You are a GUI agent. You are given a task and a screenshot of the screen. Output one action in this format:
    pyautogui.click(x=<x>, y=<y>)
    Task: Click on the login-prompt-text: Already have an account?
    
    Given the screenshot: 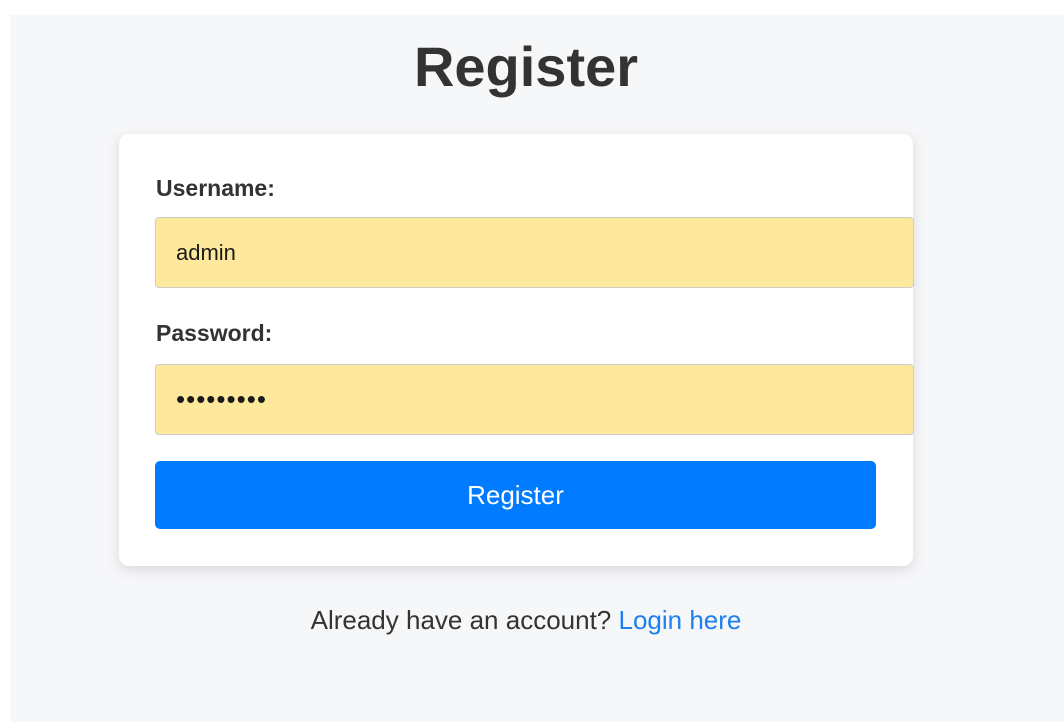 What is the action you would take?
    pyautogui.click(x=461, y=620)
    